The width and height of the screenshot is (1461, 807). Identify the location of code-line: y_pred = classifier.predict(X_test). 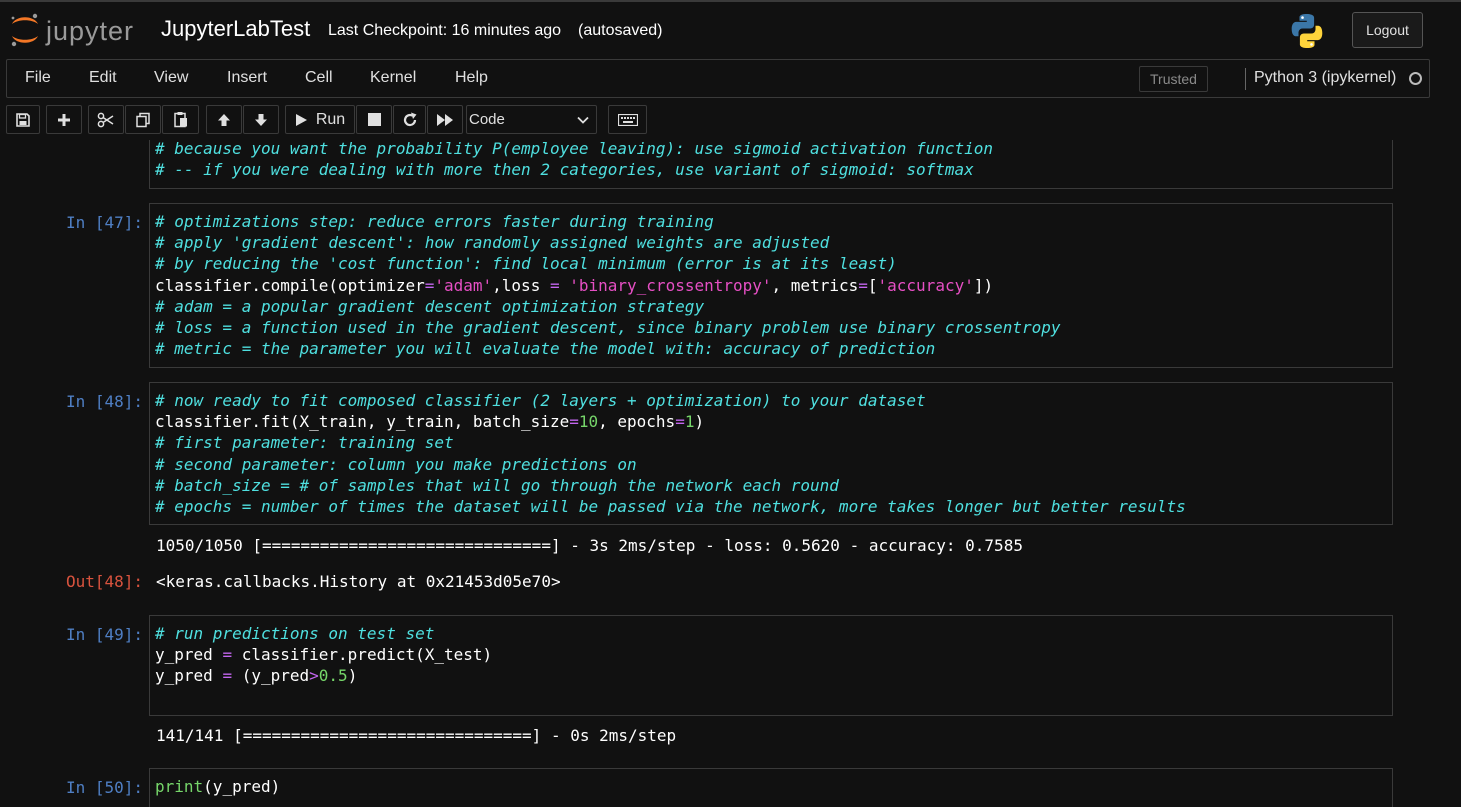
(323, 654).